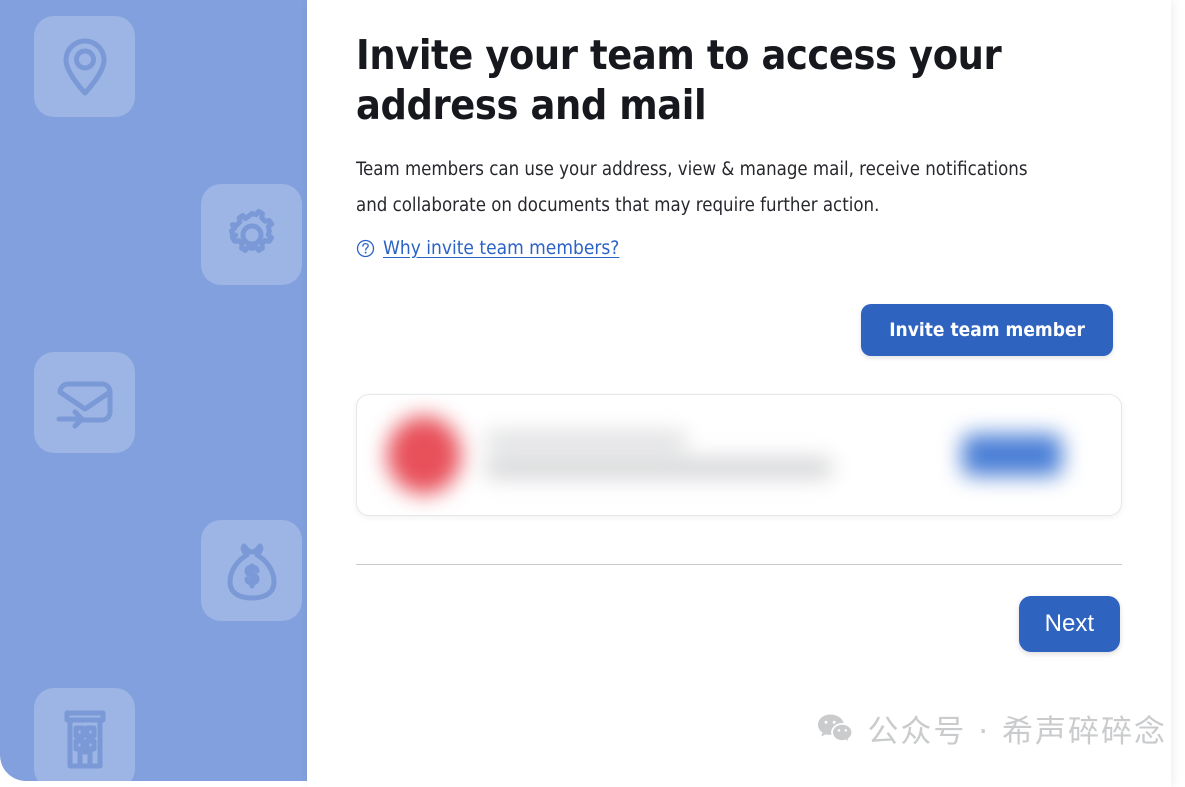 The width and height of the screenshot is (1185, 787). What do you see at coordinates (586, 441) in the screenshot?
I see `member-name` at bounding box center [586, 441].